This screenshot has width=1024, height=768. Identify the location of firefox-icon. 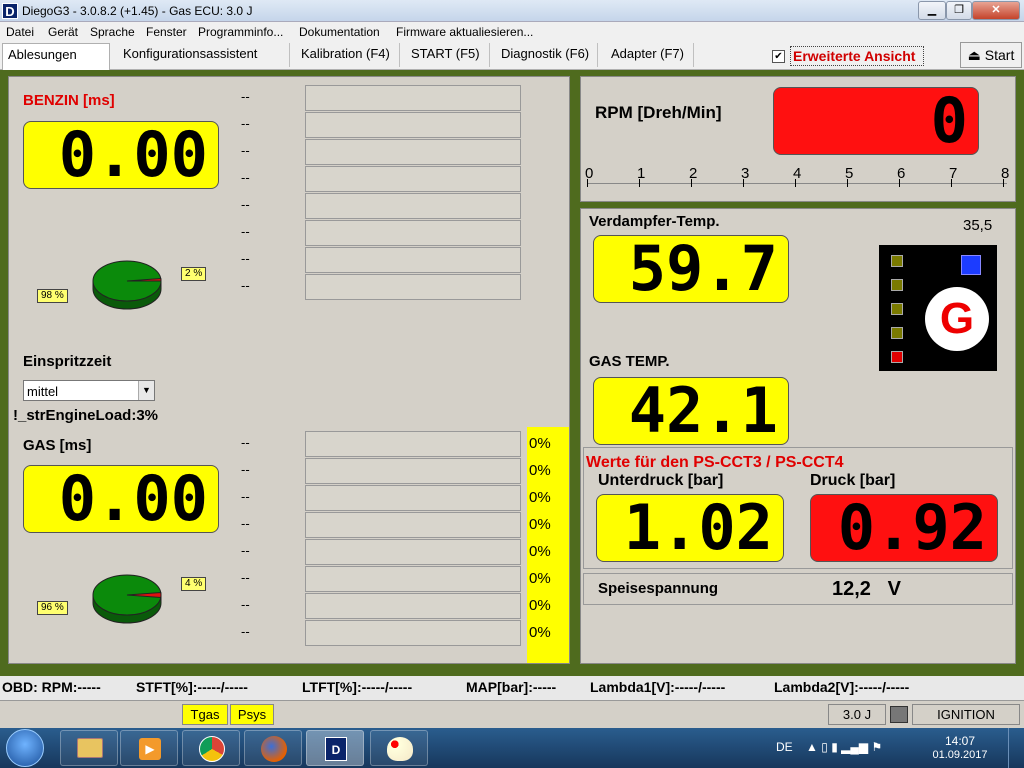
(274, 749).